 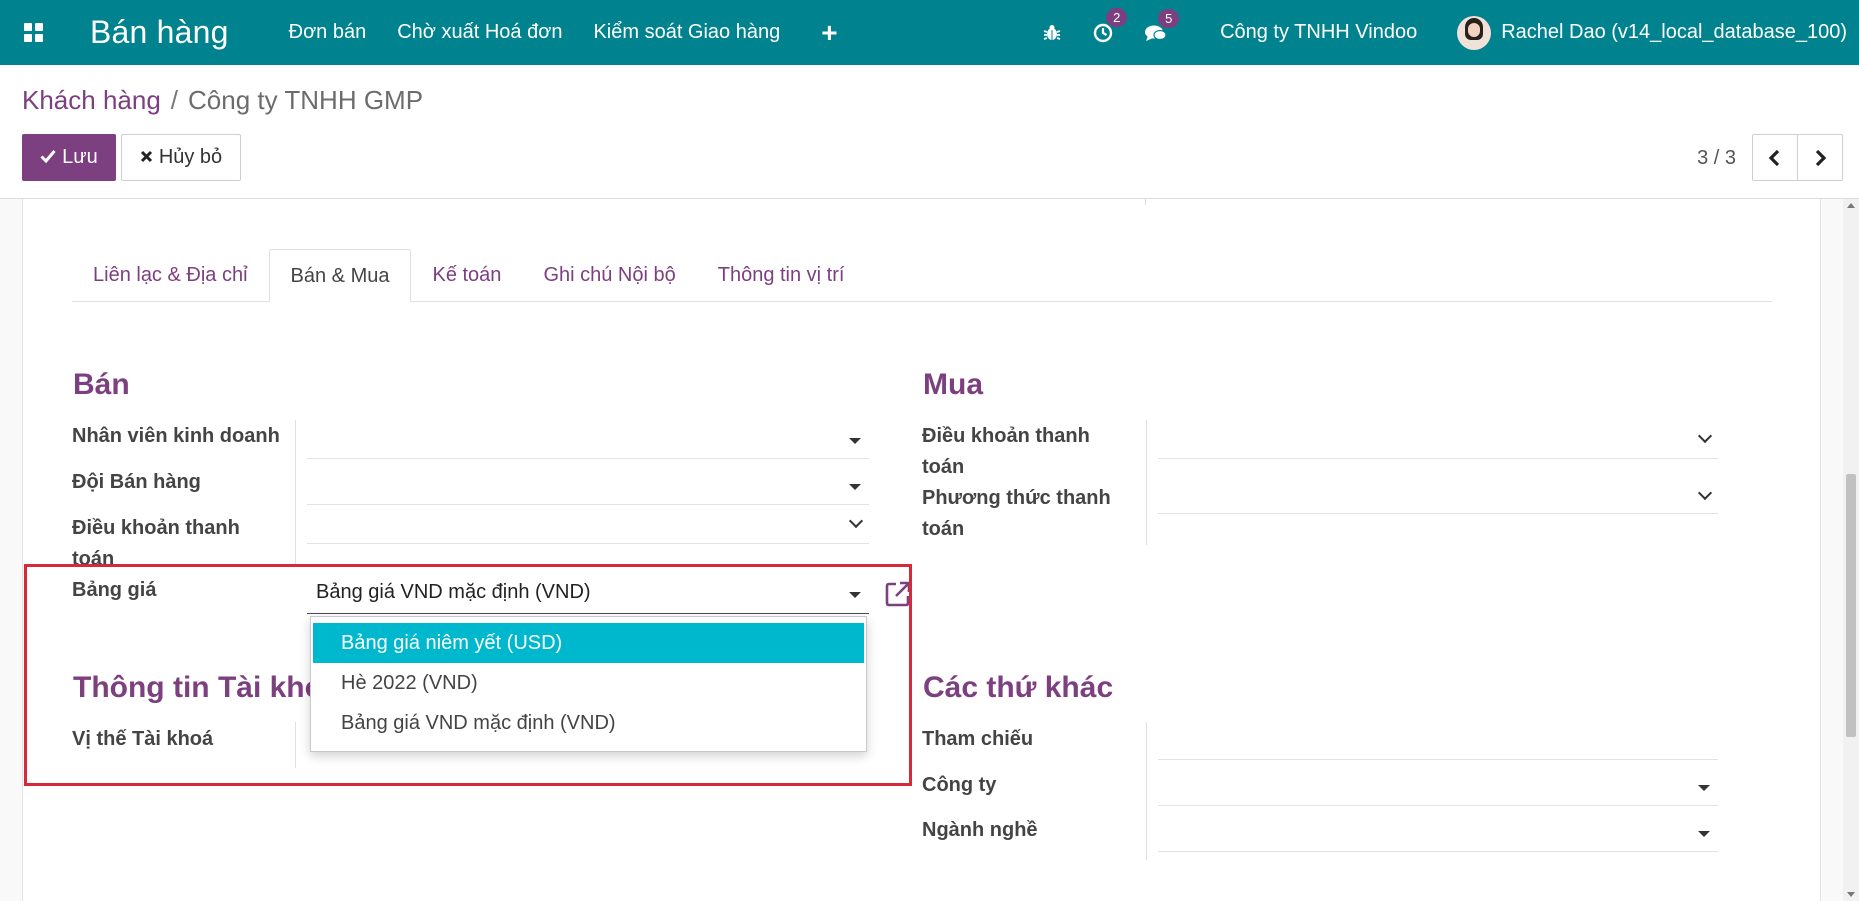 I want to click on salesperson-select, so click(x=588, y=440).